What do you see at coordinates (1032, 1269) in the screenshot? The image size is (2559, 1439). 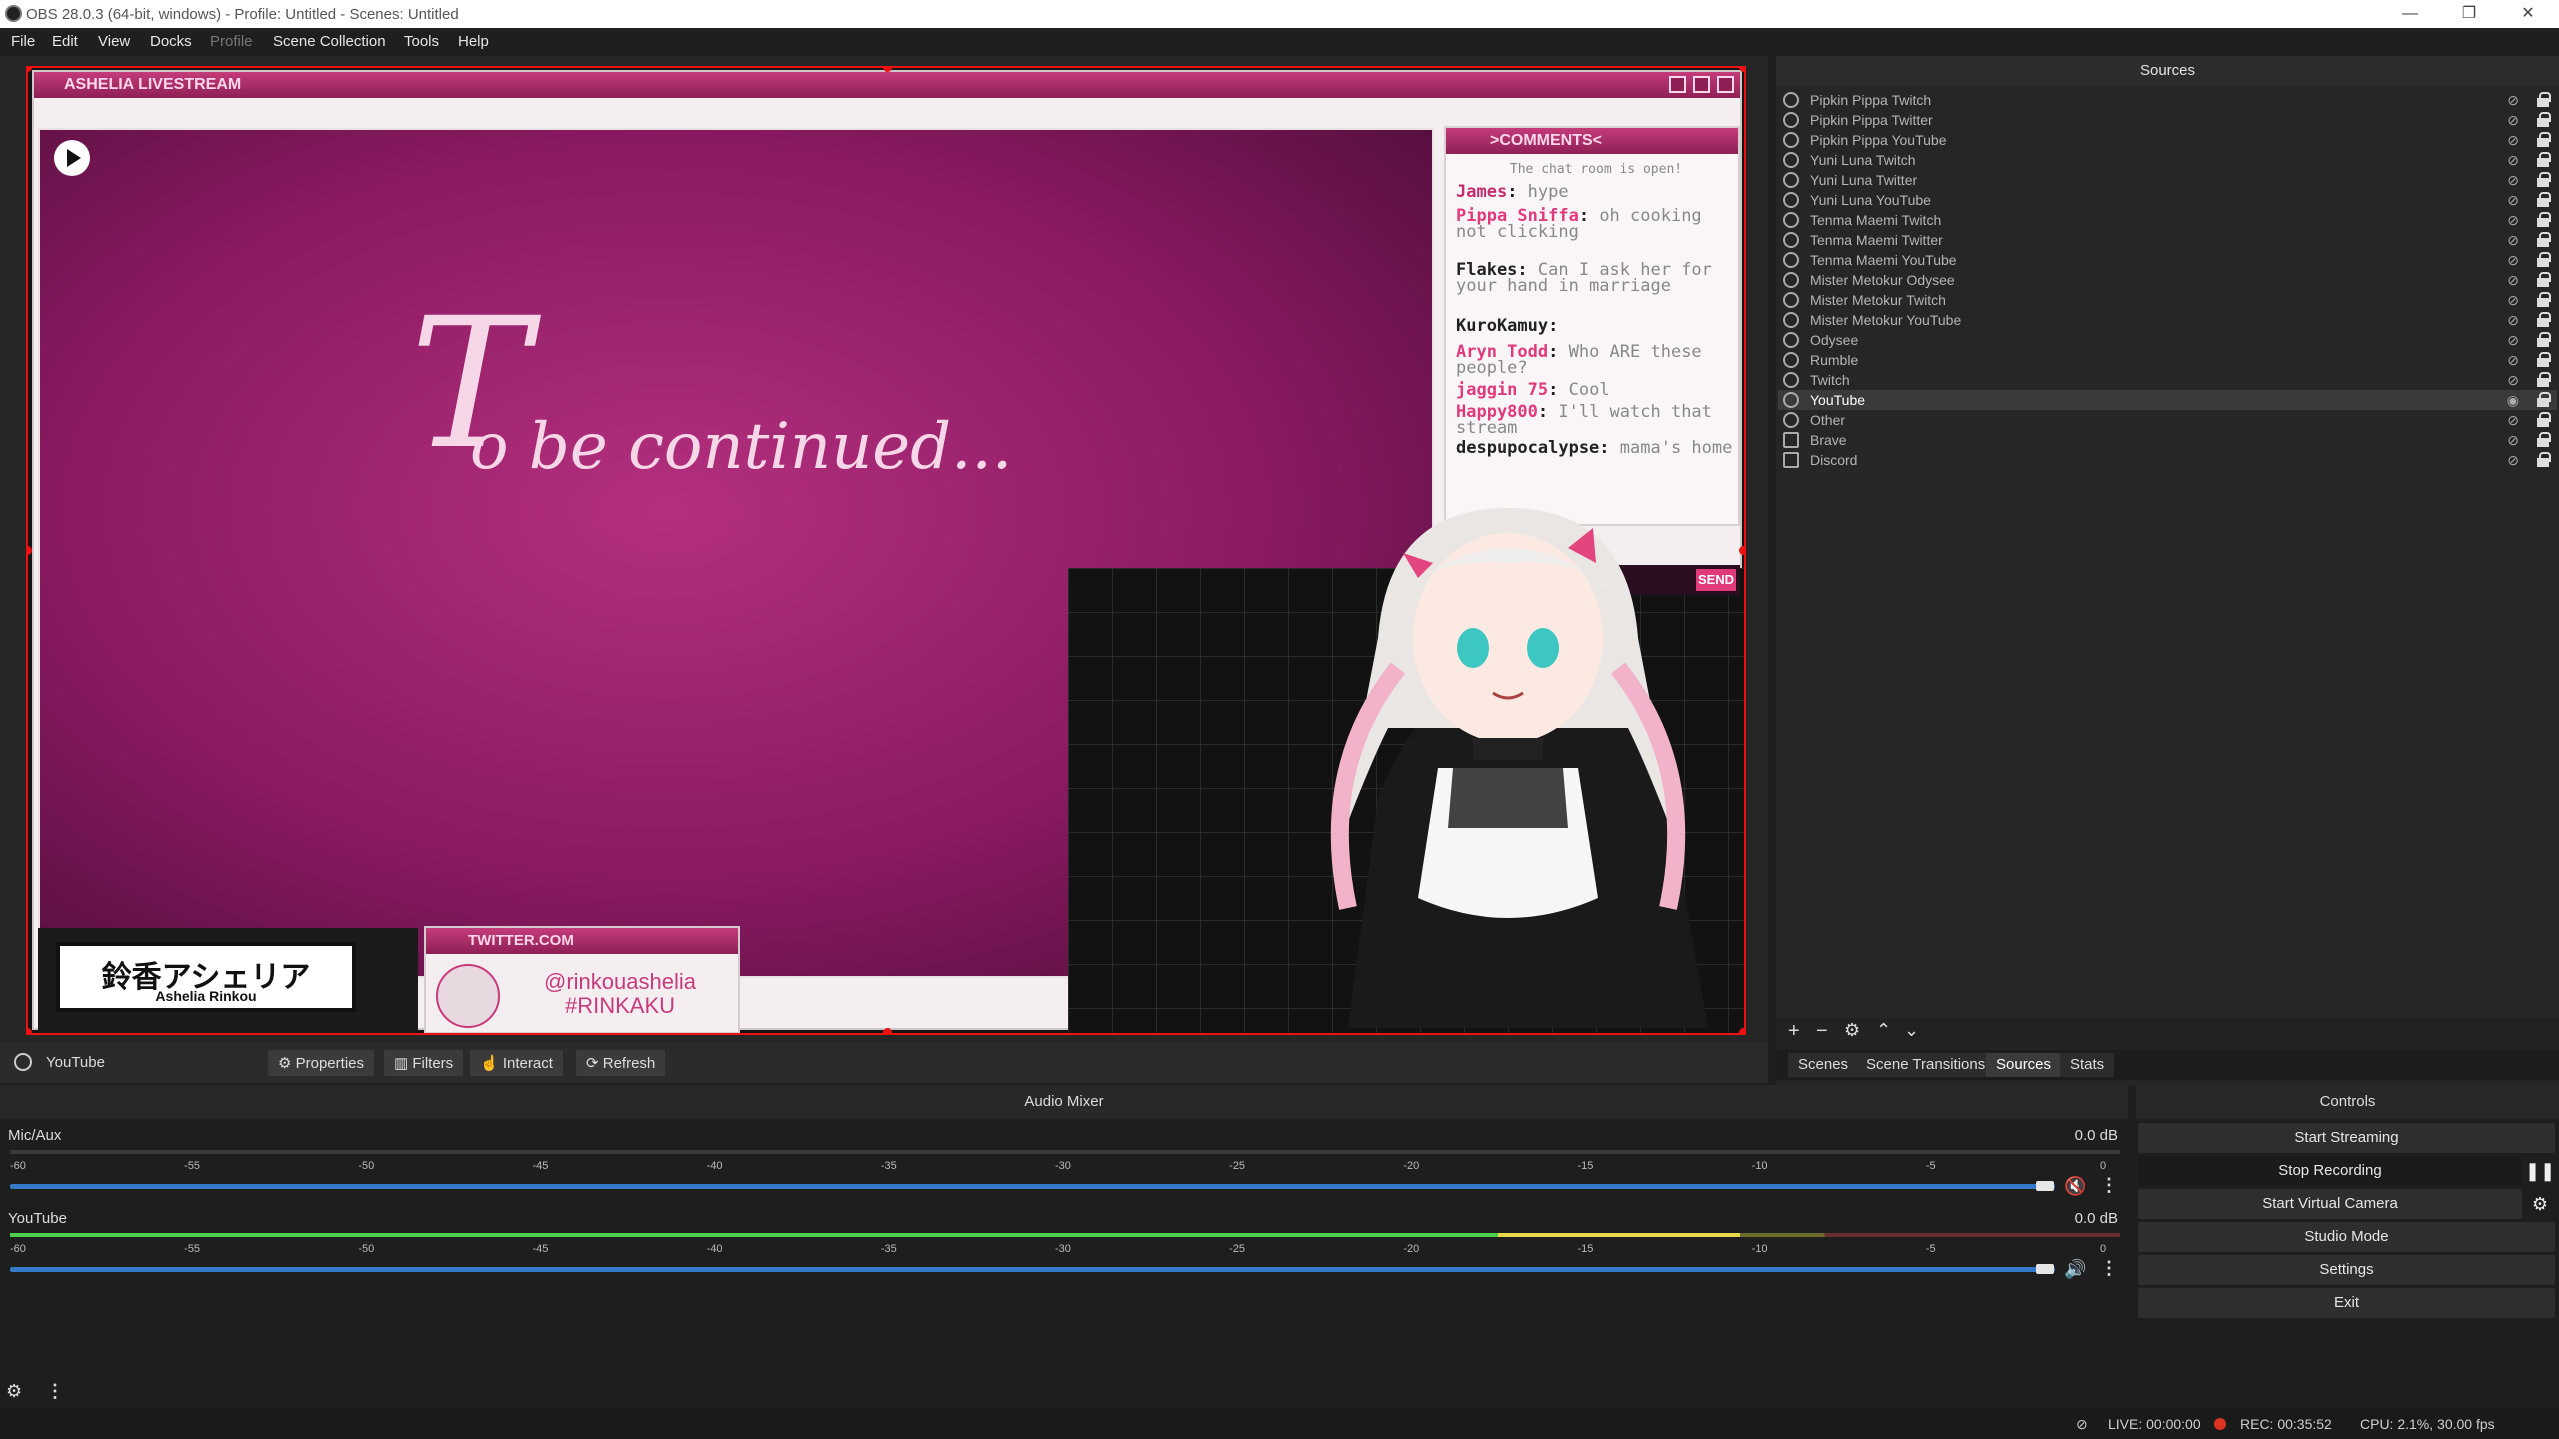 I see `volume-slider-youtube` at bounding box center [1032, 1269].